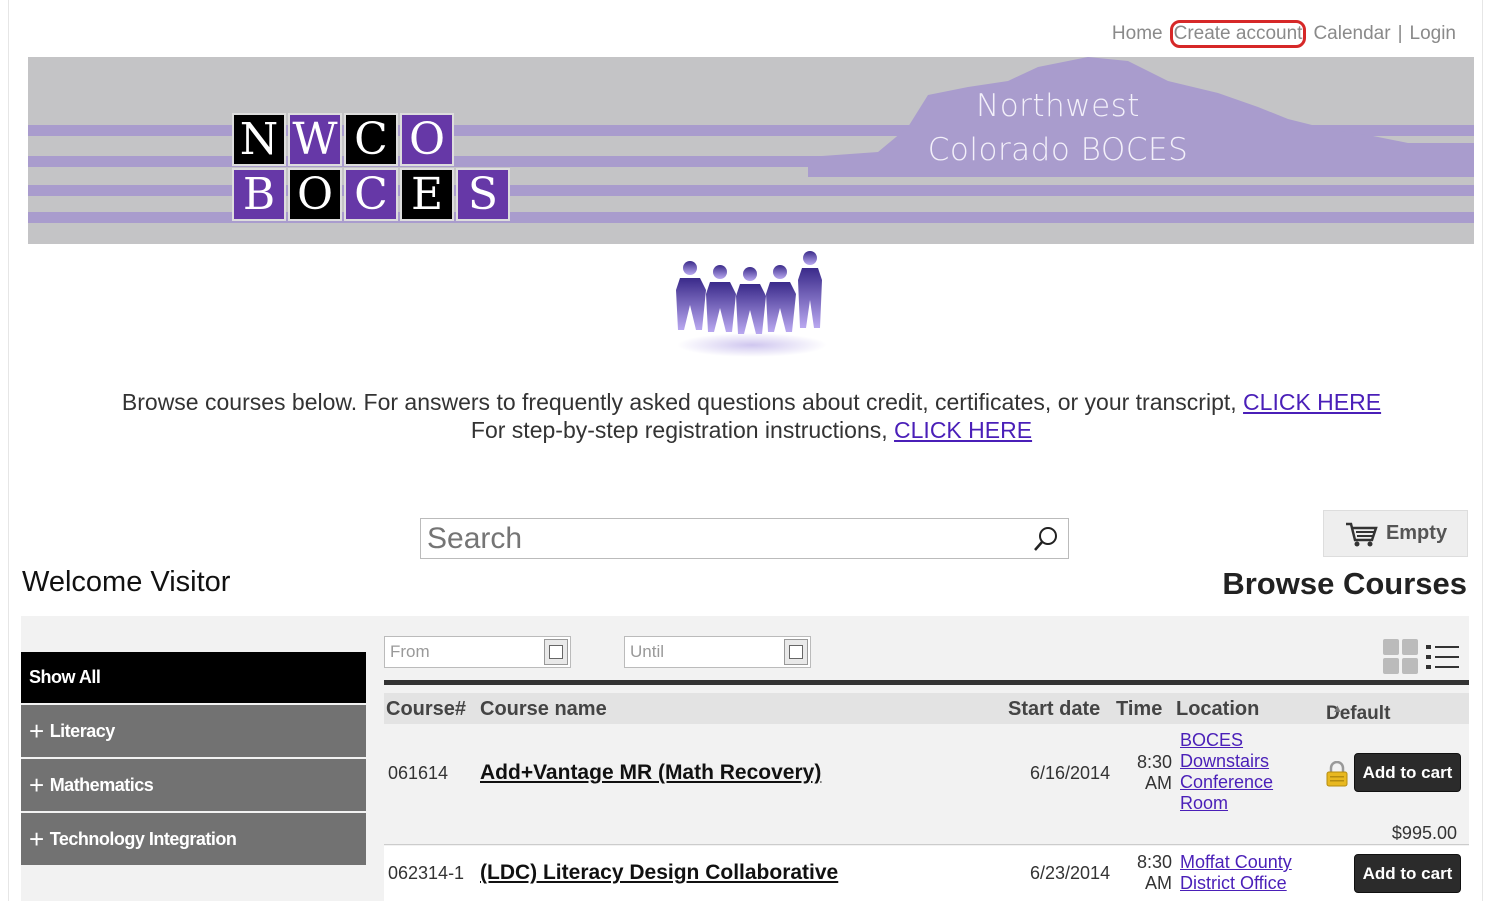 The width and height of the screenshot is (1489, 901). I want to click on table-top-rule, so click(926, 682).